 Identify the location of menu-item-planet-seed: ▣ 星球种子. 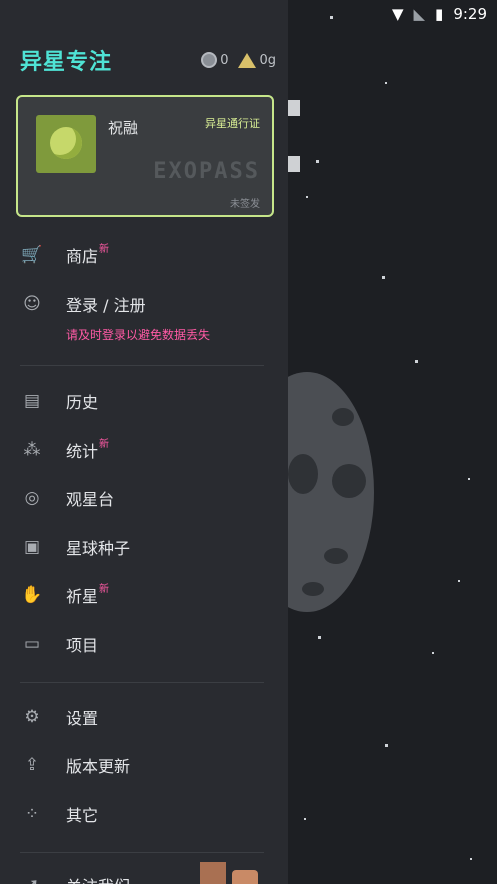
(75, 547).